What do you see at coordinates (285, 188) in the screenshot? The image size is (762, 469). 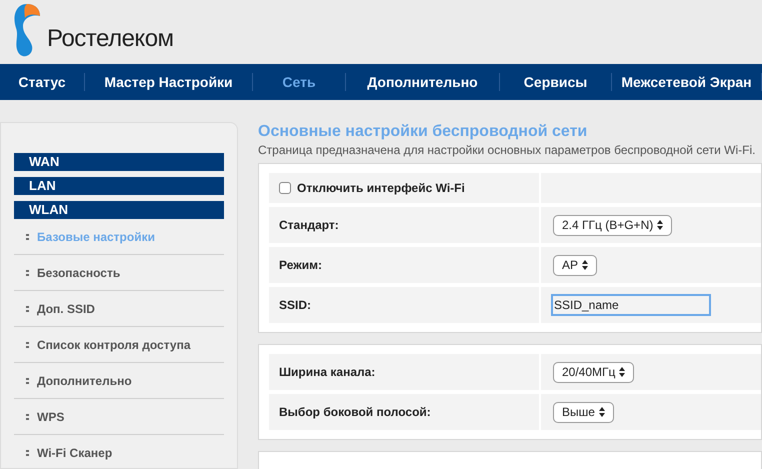 I see `checkbox` at bounding box center [285, 188].